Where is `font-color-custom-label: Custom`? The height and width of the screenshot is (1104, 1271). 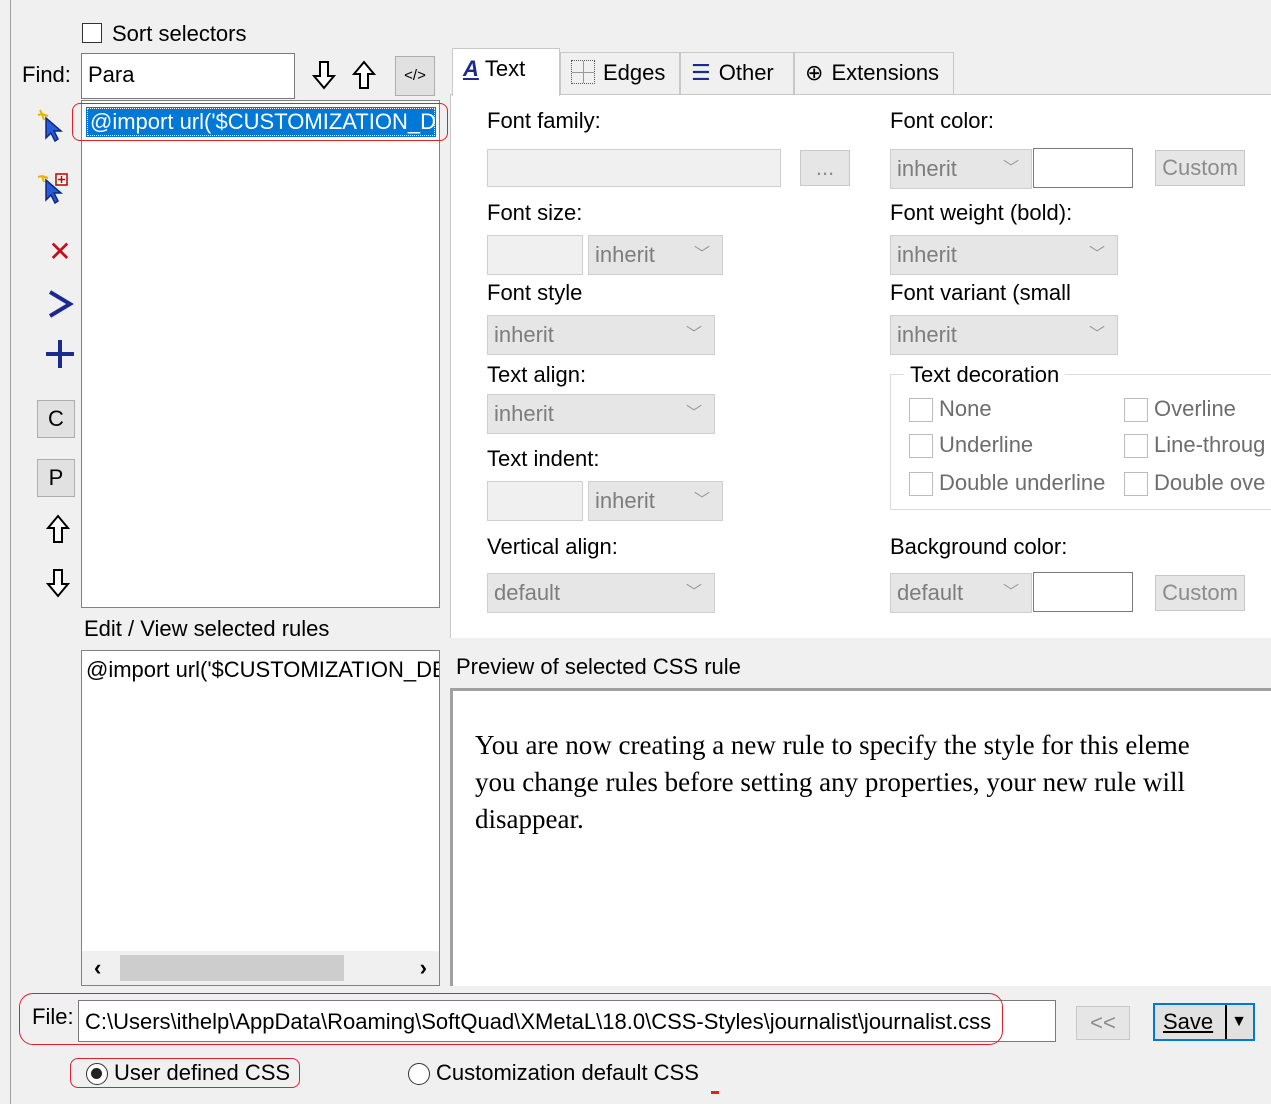 font-color-custom-label: Custom is located at coordinates (1200, 167).